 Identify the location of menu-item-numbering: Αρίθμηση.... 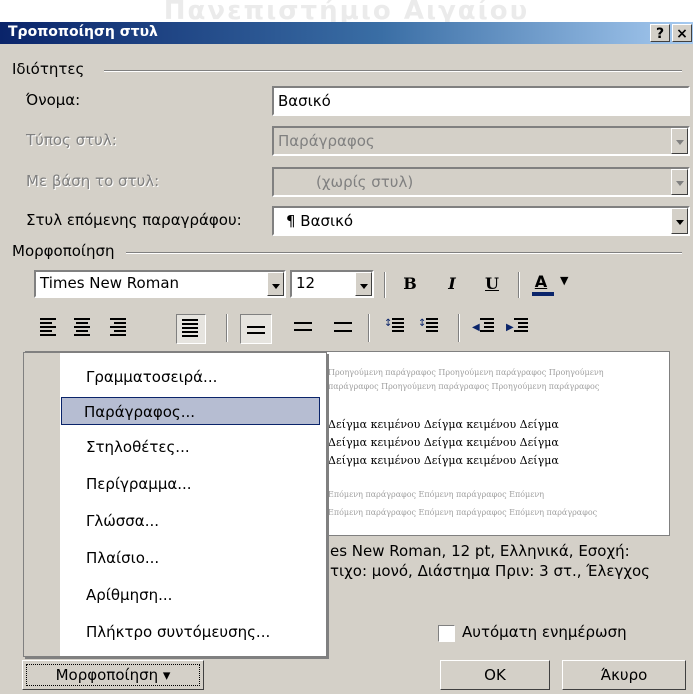
(192, 595).